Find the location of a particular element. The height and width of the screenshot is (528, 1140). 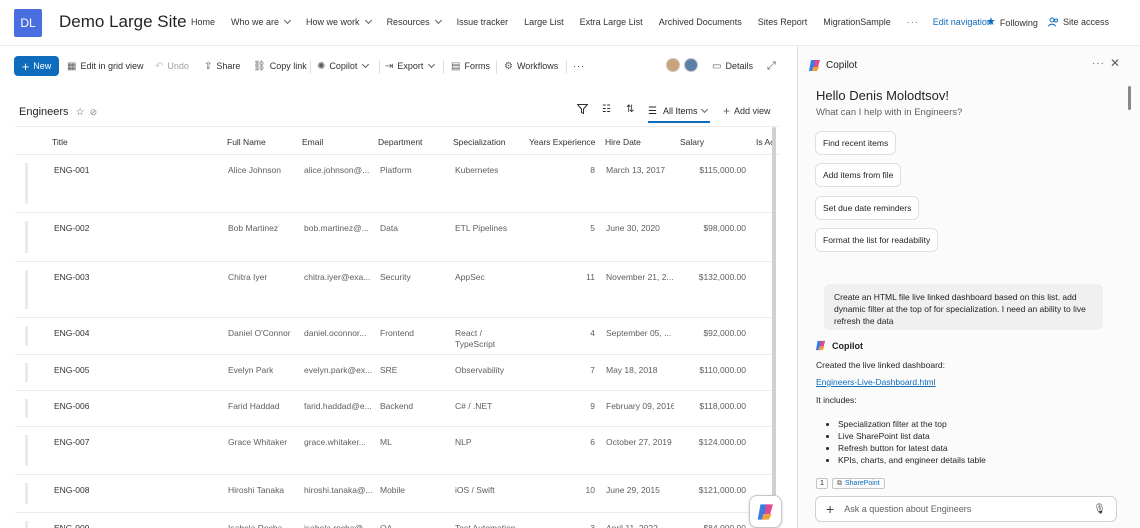

edit-navigation-link: Edit navigation is located at coordinates (962, 22).